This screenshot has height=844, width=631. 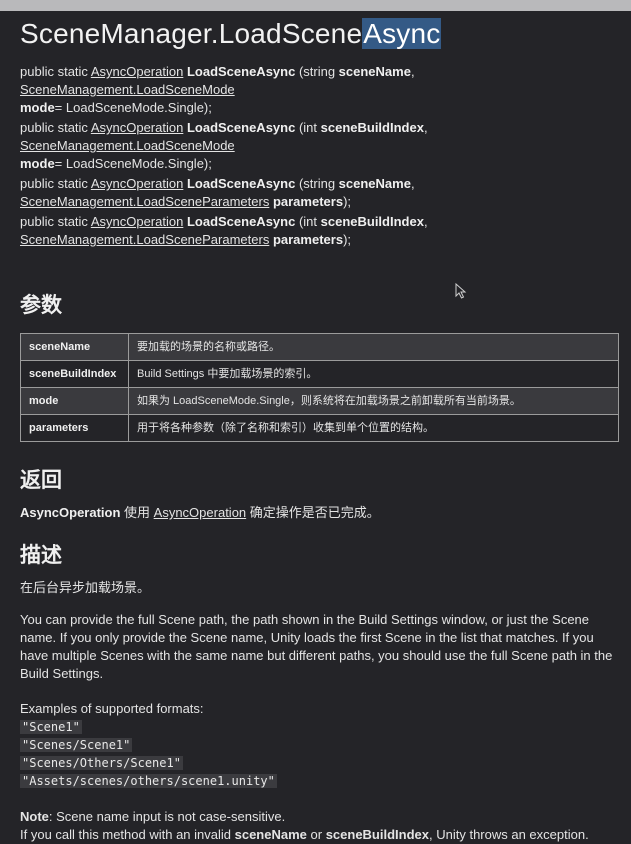 What do you see at coordinates (41, 305) in the screenshot?
I see `parameters-heading: 参数` at bounding box center [41, 305].